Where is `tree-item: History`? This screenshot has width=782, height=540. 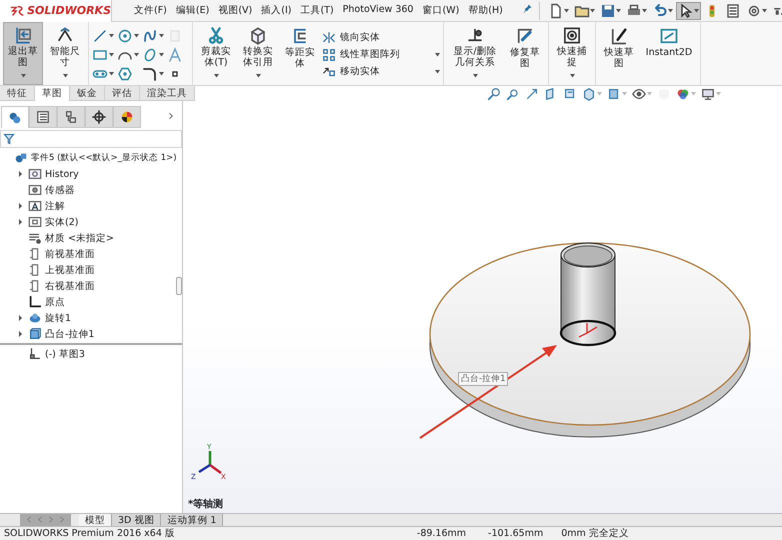
tree-item: History is located at coordinates (39, 174).